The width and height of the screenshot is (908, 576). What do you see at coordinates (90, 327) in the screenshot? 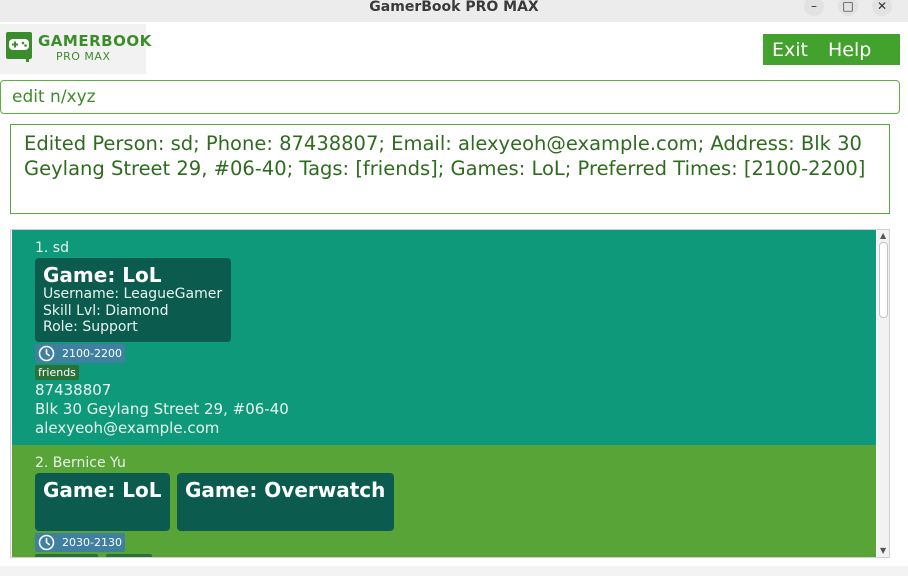
I see `game-role: Role: Support` at bounding box center [90, 327].